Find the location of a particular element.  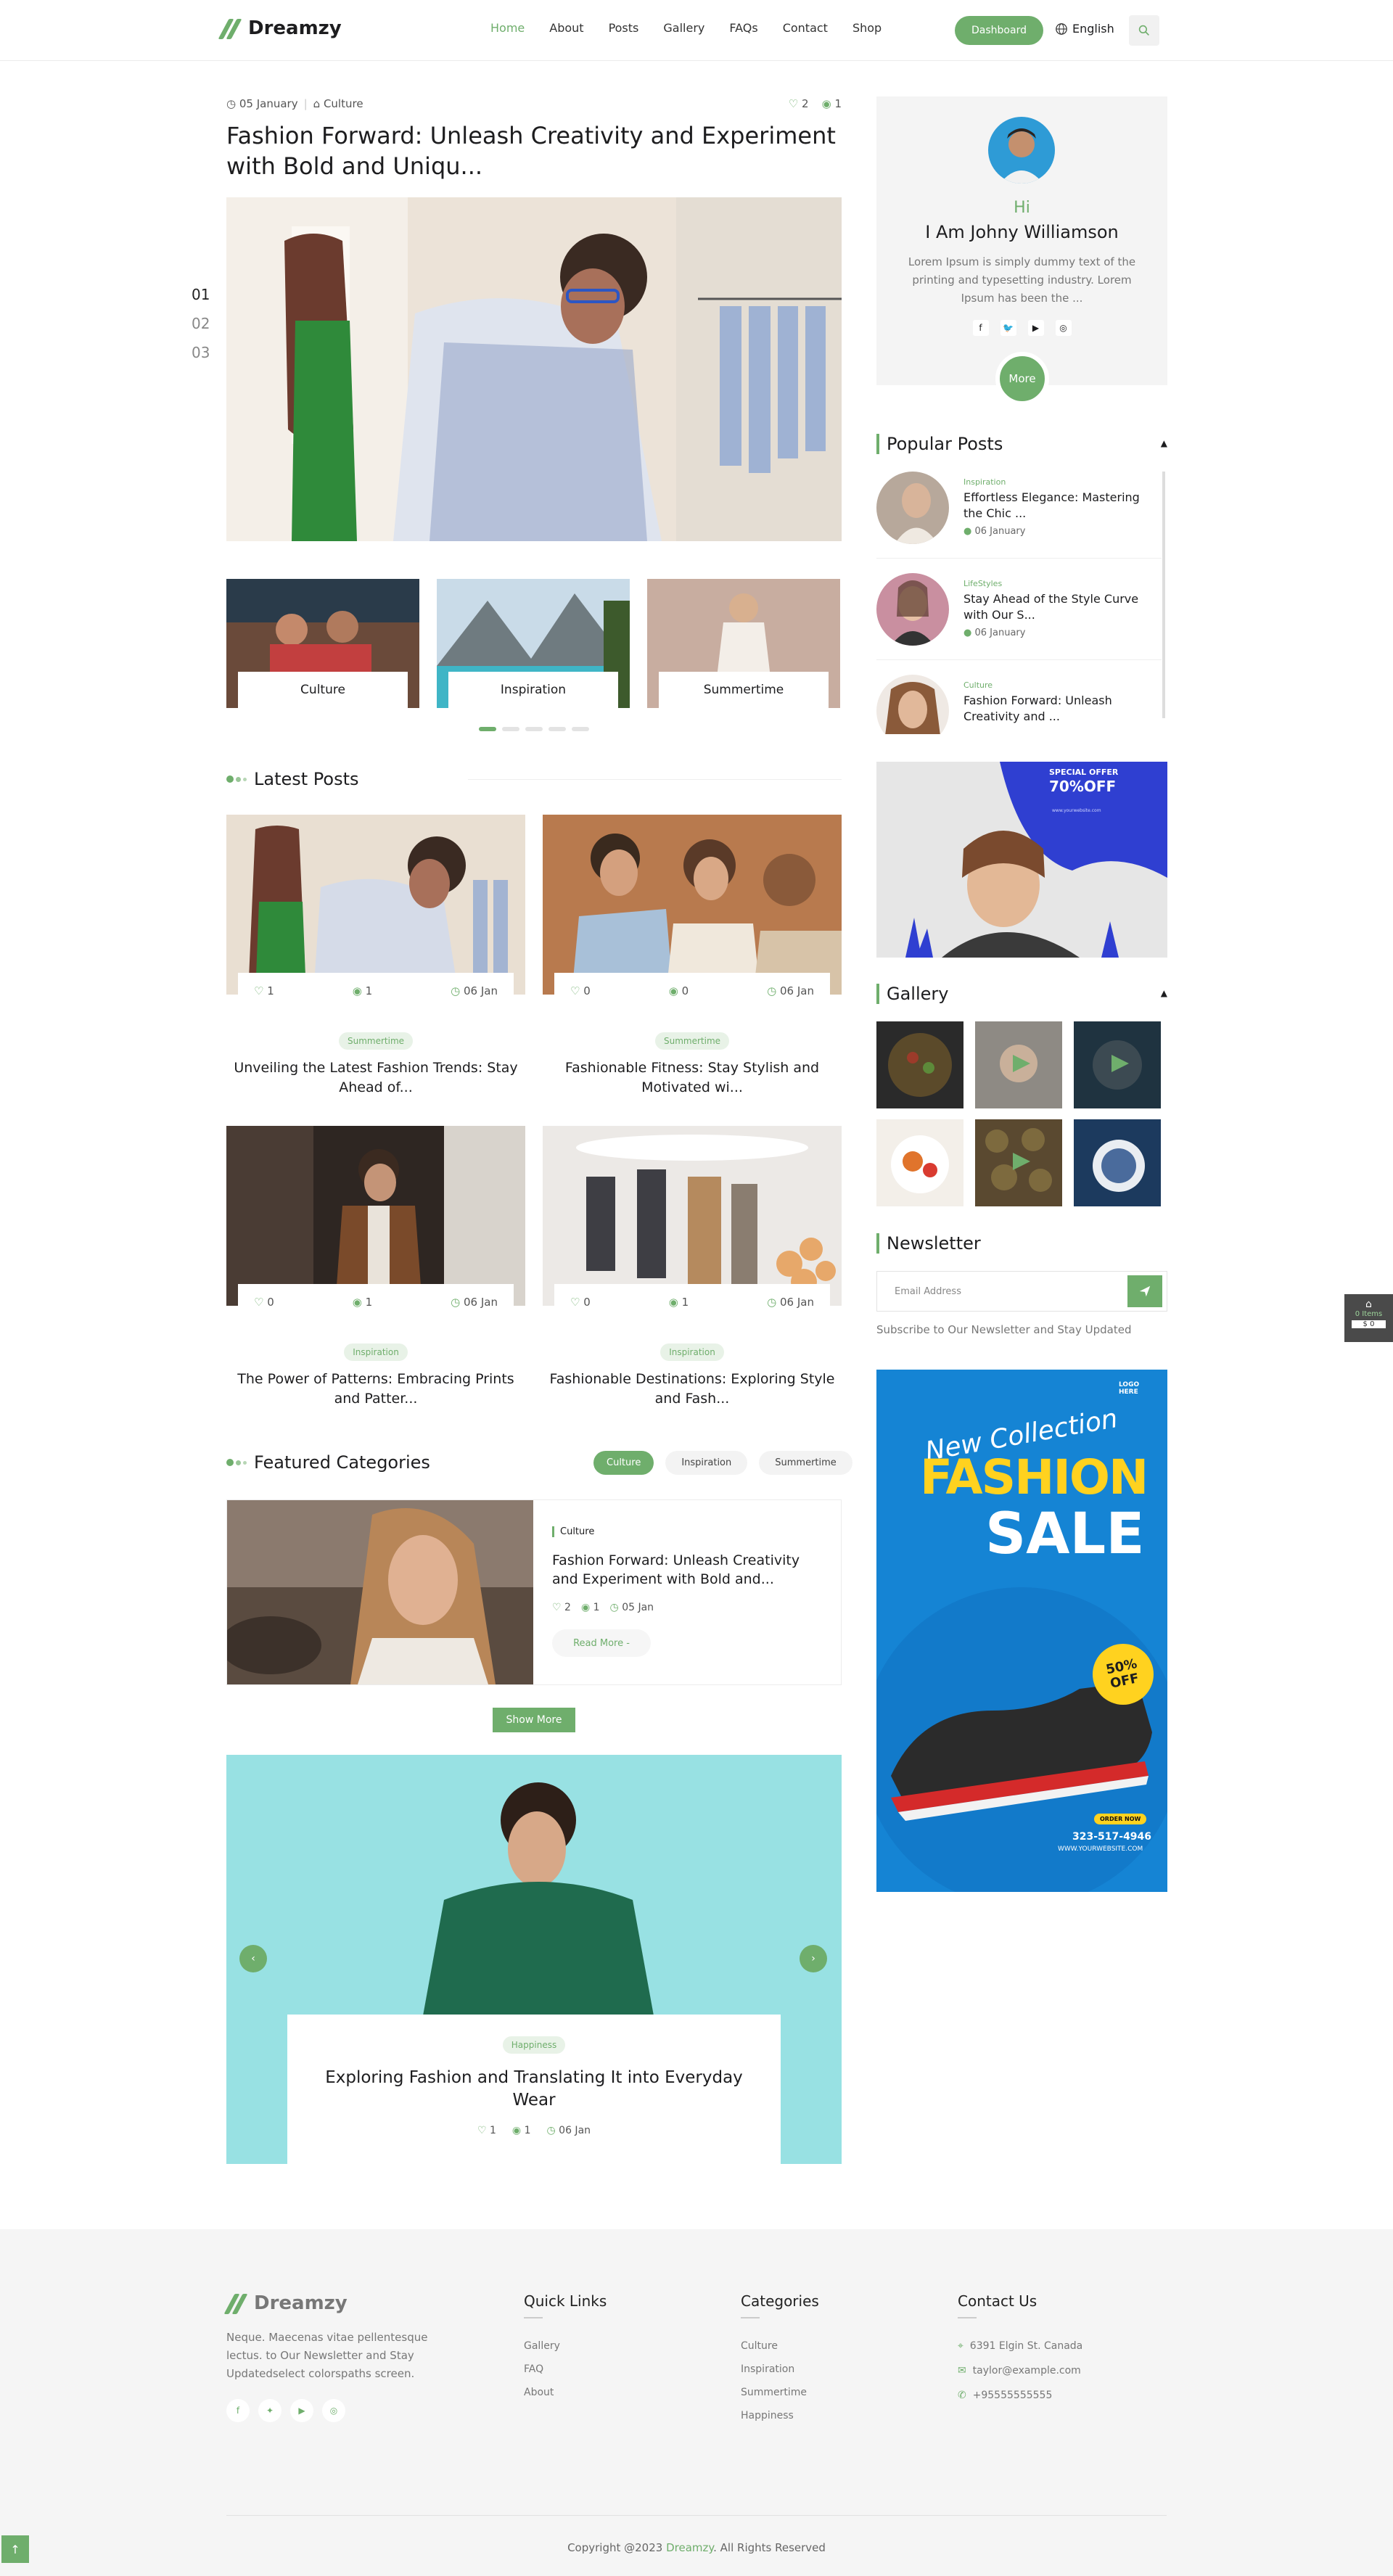

read-more-button: Read More - is located at coordinates (601, 1643).